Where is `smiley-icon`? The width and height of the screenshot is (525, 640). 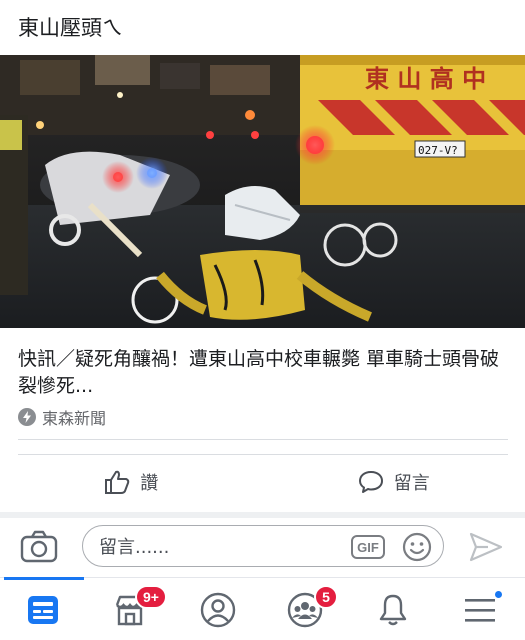 smiley-icon is located at coordinates (417, 547).